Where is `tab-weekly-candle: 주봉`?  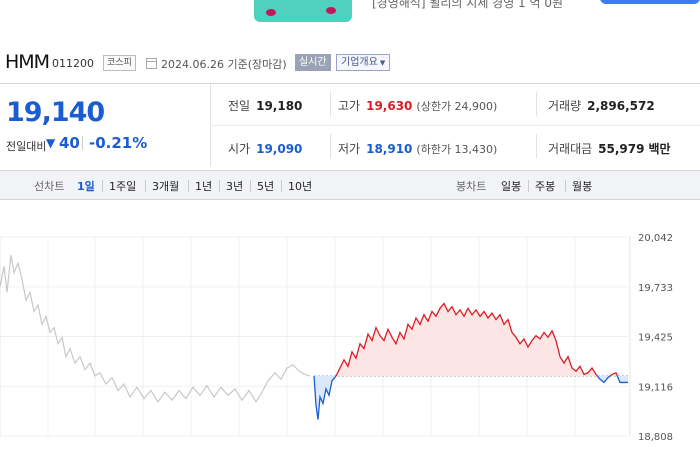 tab-weekly-candle: 주봉 is located at coordinates (545, 186).